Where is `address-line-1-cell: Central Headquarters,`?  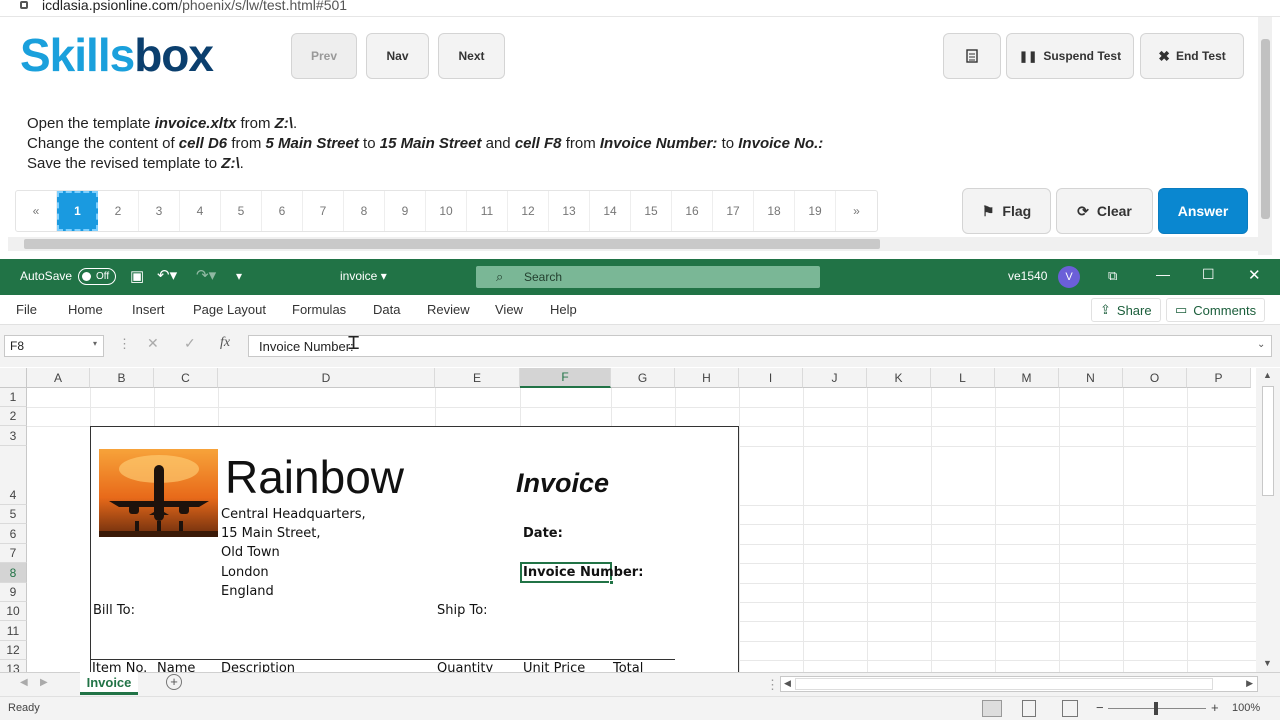 address-line-1-cell: Central Headquarters, is located at coordinates (293, 514).